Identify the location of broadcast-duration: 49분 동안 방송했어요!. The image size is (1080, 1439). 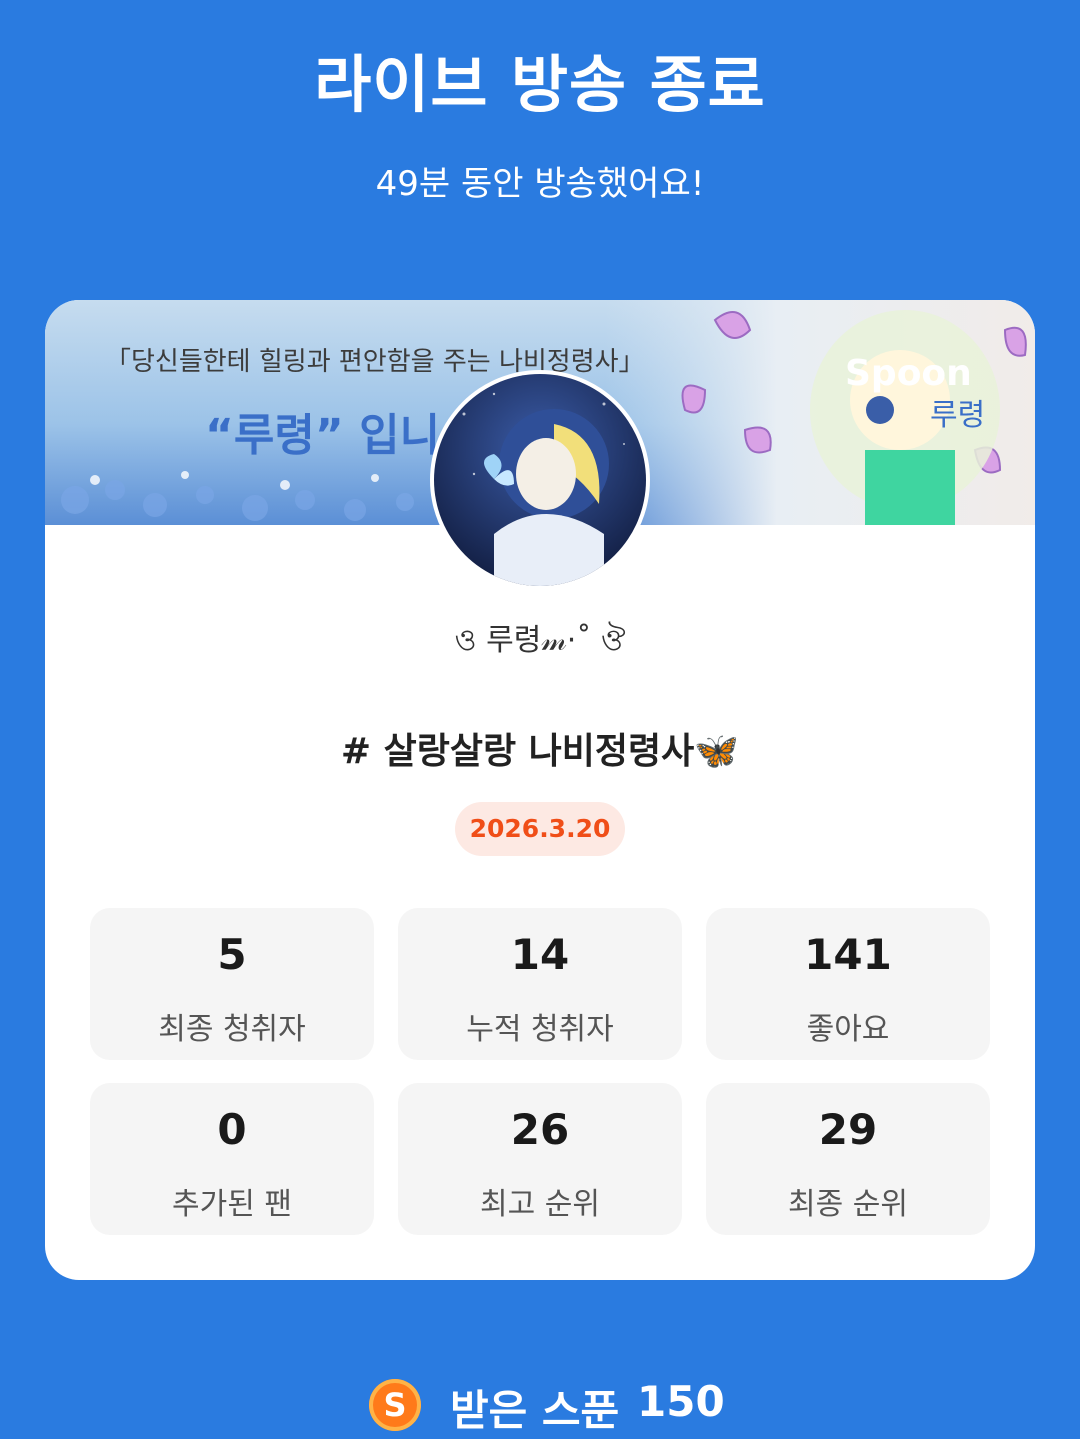
(540, 184).